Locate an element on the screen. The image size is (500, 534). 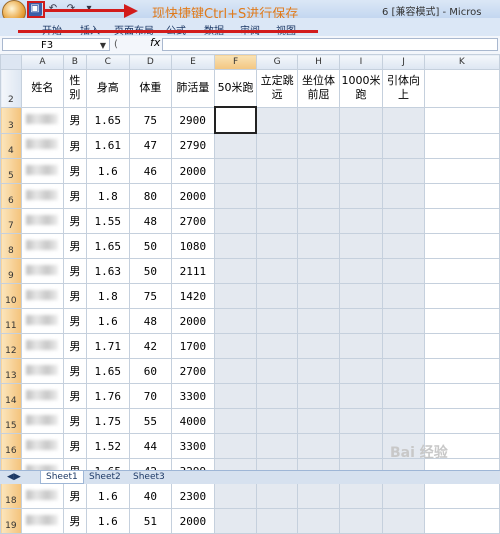
height-cell: 1.75 is located at coordinates (108, 421).